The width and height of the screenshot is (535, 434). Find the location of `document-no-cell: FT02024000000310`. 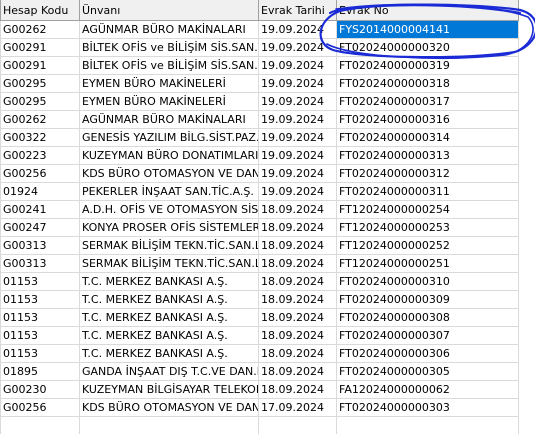

document-no-cell: FT02024000000310 is located at coordinates (427, 281).